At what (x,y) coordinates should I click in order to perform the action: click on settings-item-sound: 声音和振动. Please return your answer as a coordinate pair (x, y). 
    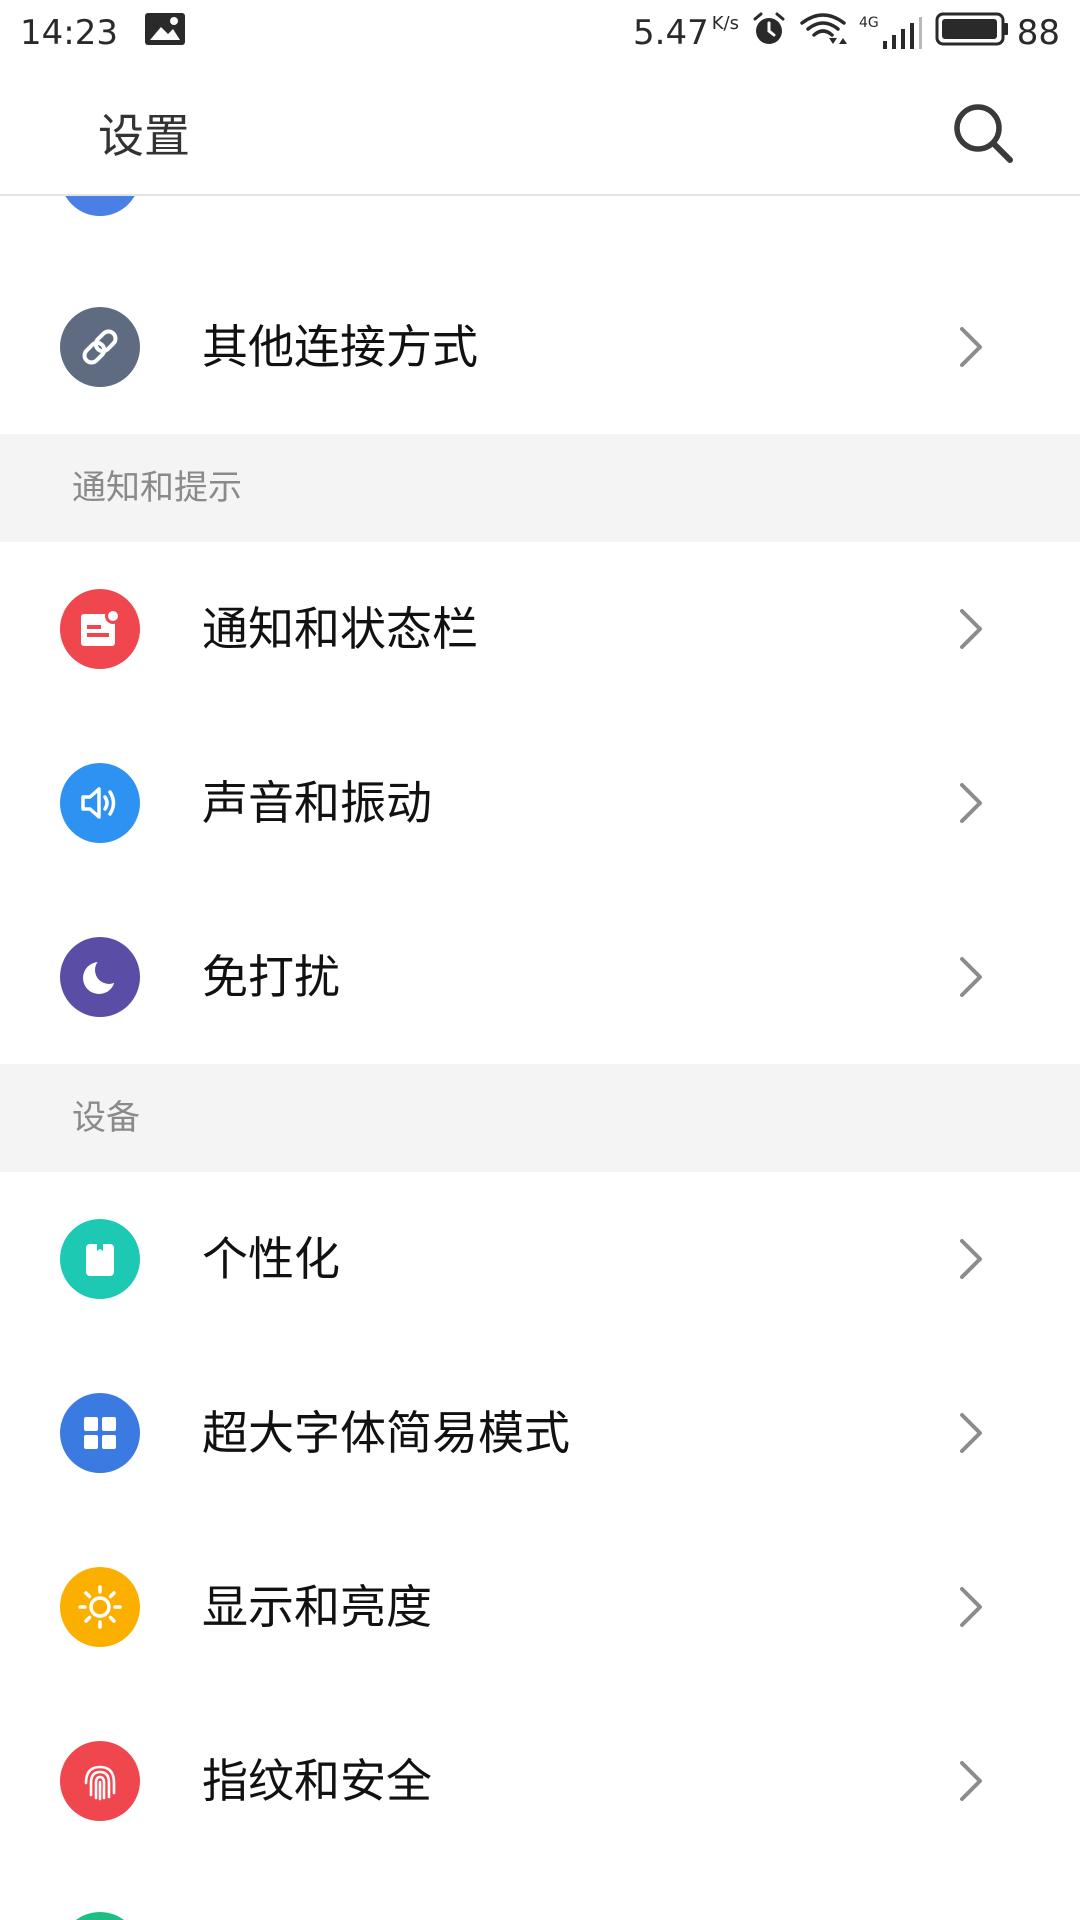
    Looking at the image, I should click on (540, 803).